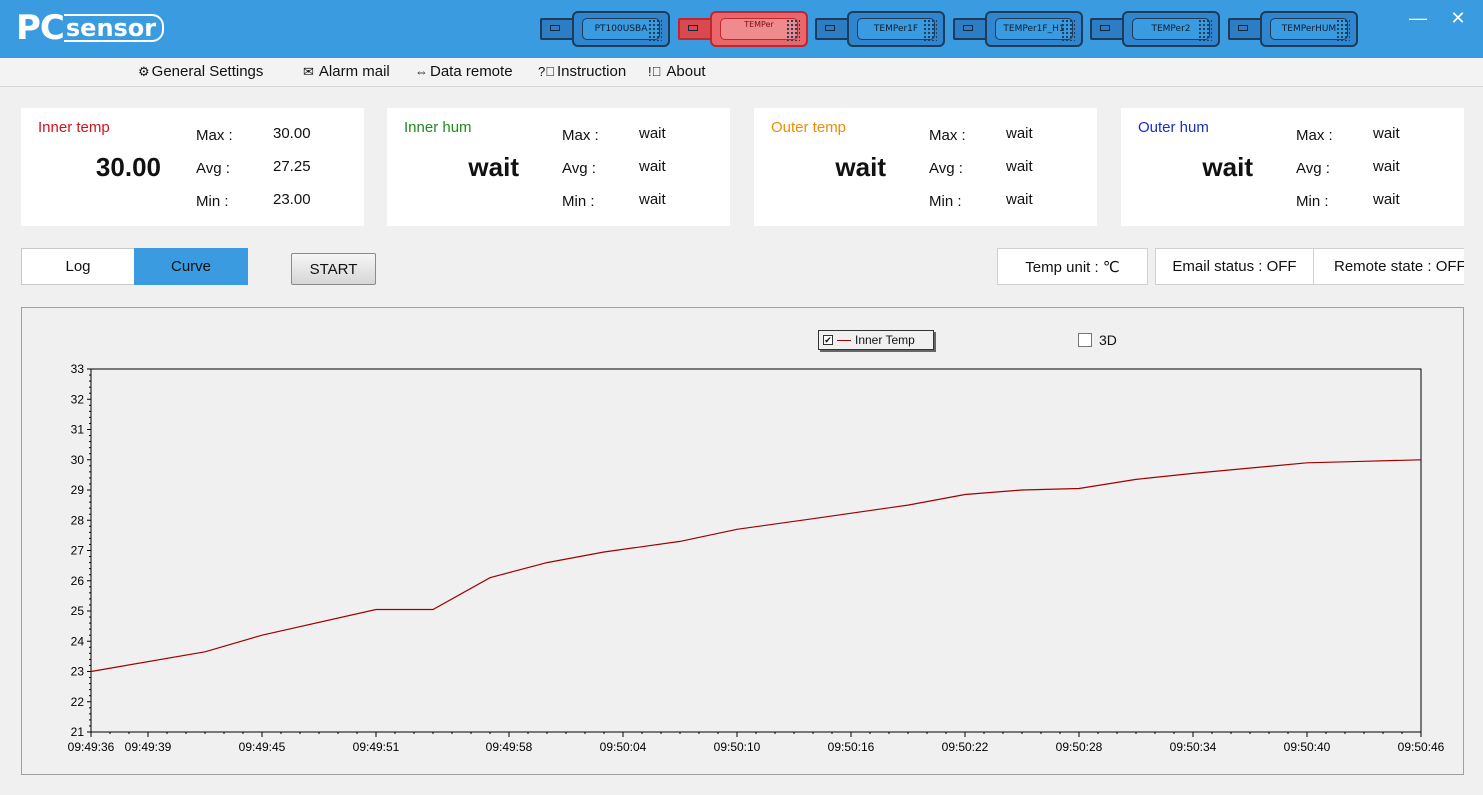 Image resolution: width=1483 pixels, height=795 pixels. Describe the element at coordinates (191, 266) in the screenshot. I see `tab-curve: Curve` at that location.